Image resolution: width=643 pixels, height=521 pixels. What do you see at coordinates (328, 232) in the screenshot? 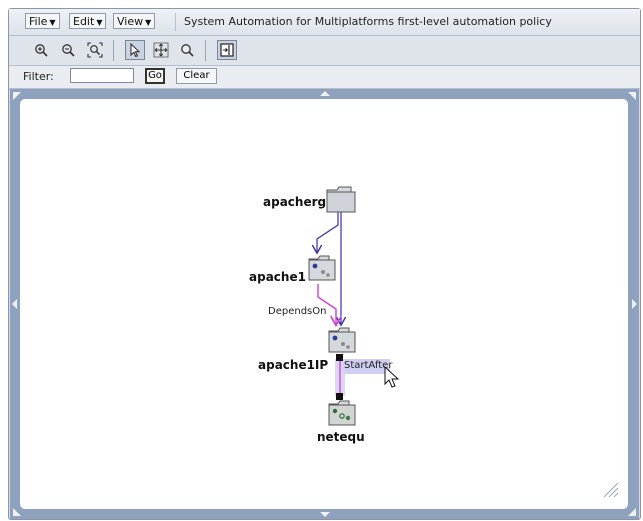
I see `edge-apacherg-apache1` at bounding box center [328, 232].